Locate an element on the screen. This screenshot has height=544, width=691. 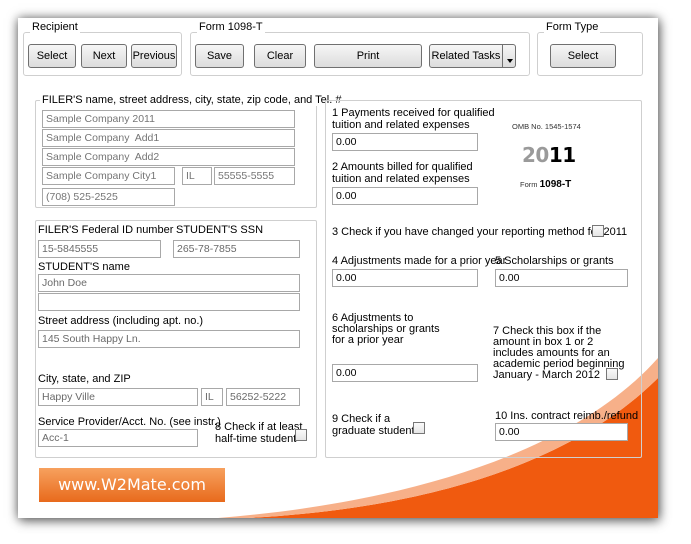
box8-label-line2: half-time student is located at coordinates (256, 439).